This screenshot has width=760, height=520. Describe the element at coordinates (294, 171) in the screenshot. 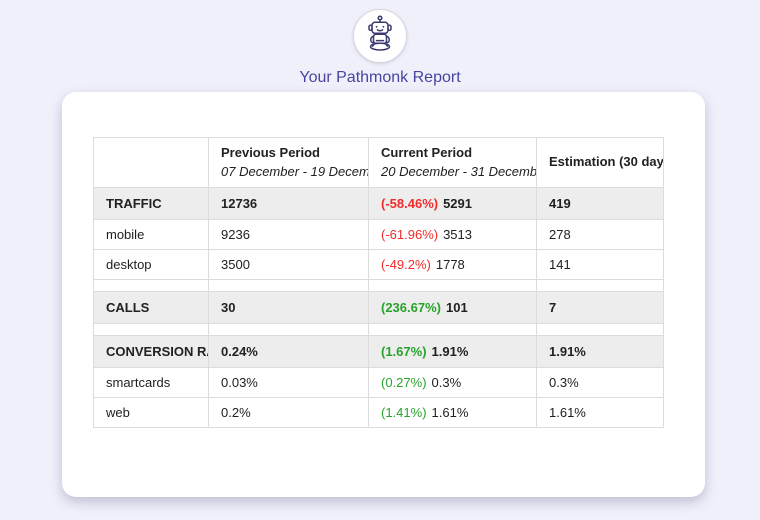

I see `column-subtitle: 07 December - 19 December` at that location.